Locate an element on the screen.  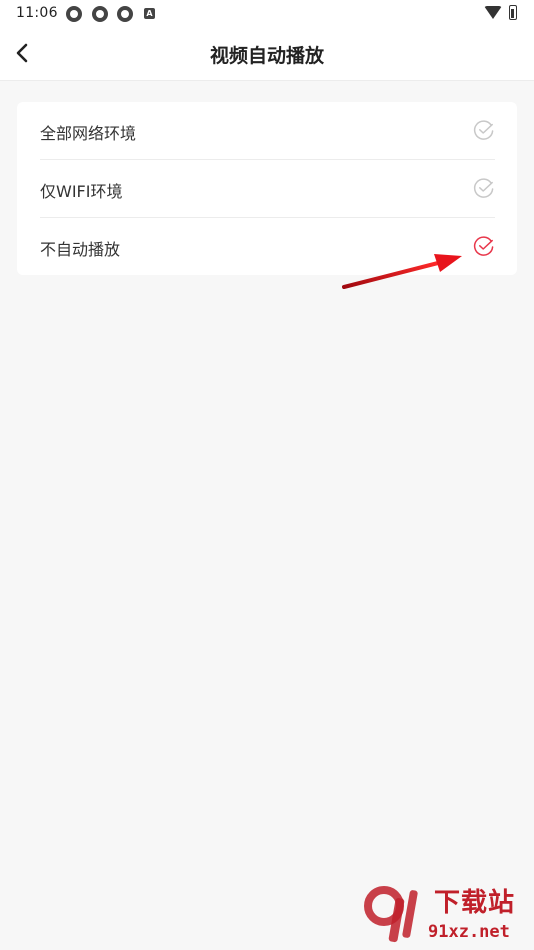
option-label: 不自动播放 is located at coordinates (80, 249).